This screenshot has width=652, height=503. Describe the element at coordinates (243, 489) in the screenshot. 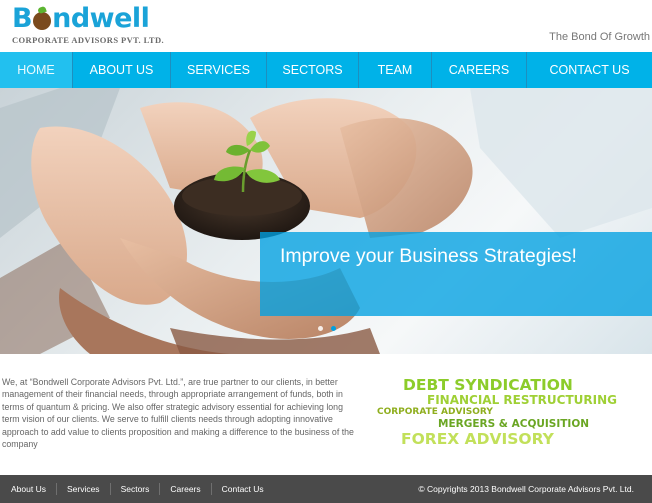

I see `footer-link-contact-us: Contact Us` at that location.